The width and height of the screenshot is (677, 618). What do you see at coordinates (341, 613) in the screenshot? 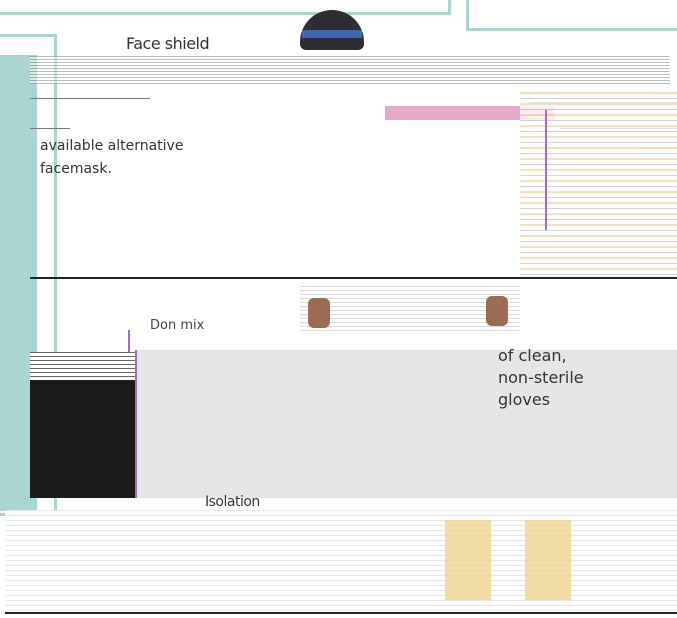
I see `bottom-rule` at bounding box center [341, 613].